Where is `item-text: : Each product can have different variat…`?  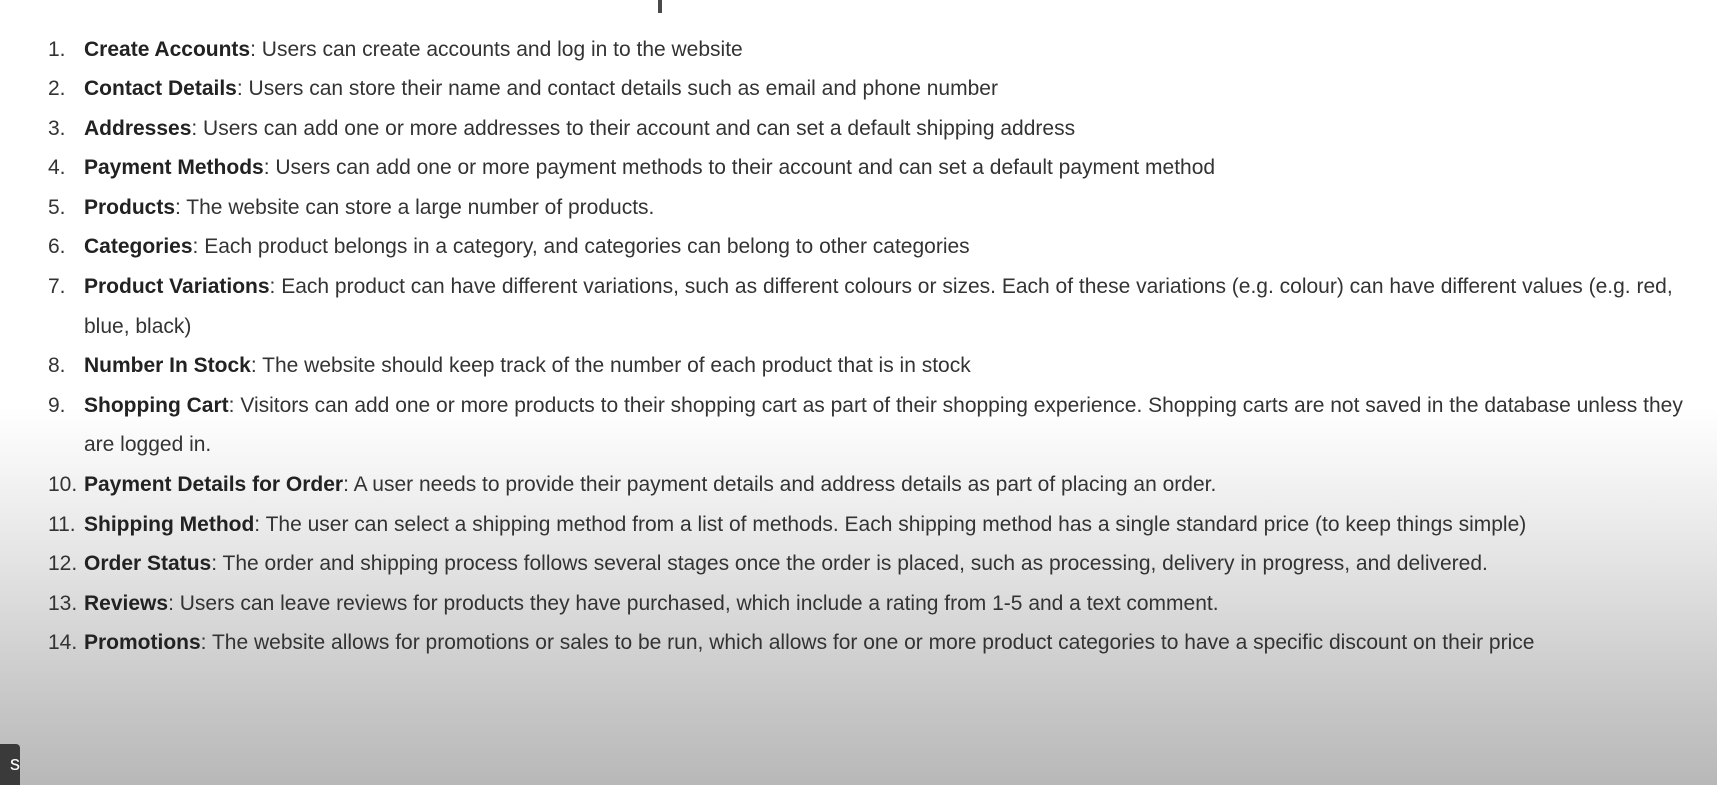 item-text: : Each product can have different variat… is located at coordinates (878, 306).